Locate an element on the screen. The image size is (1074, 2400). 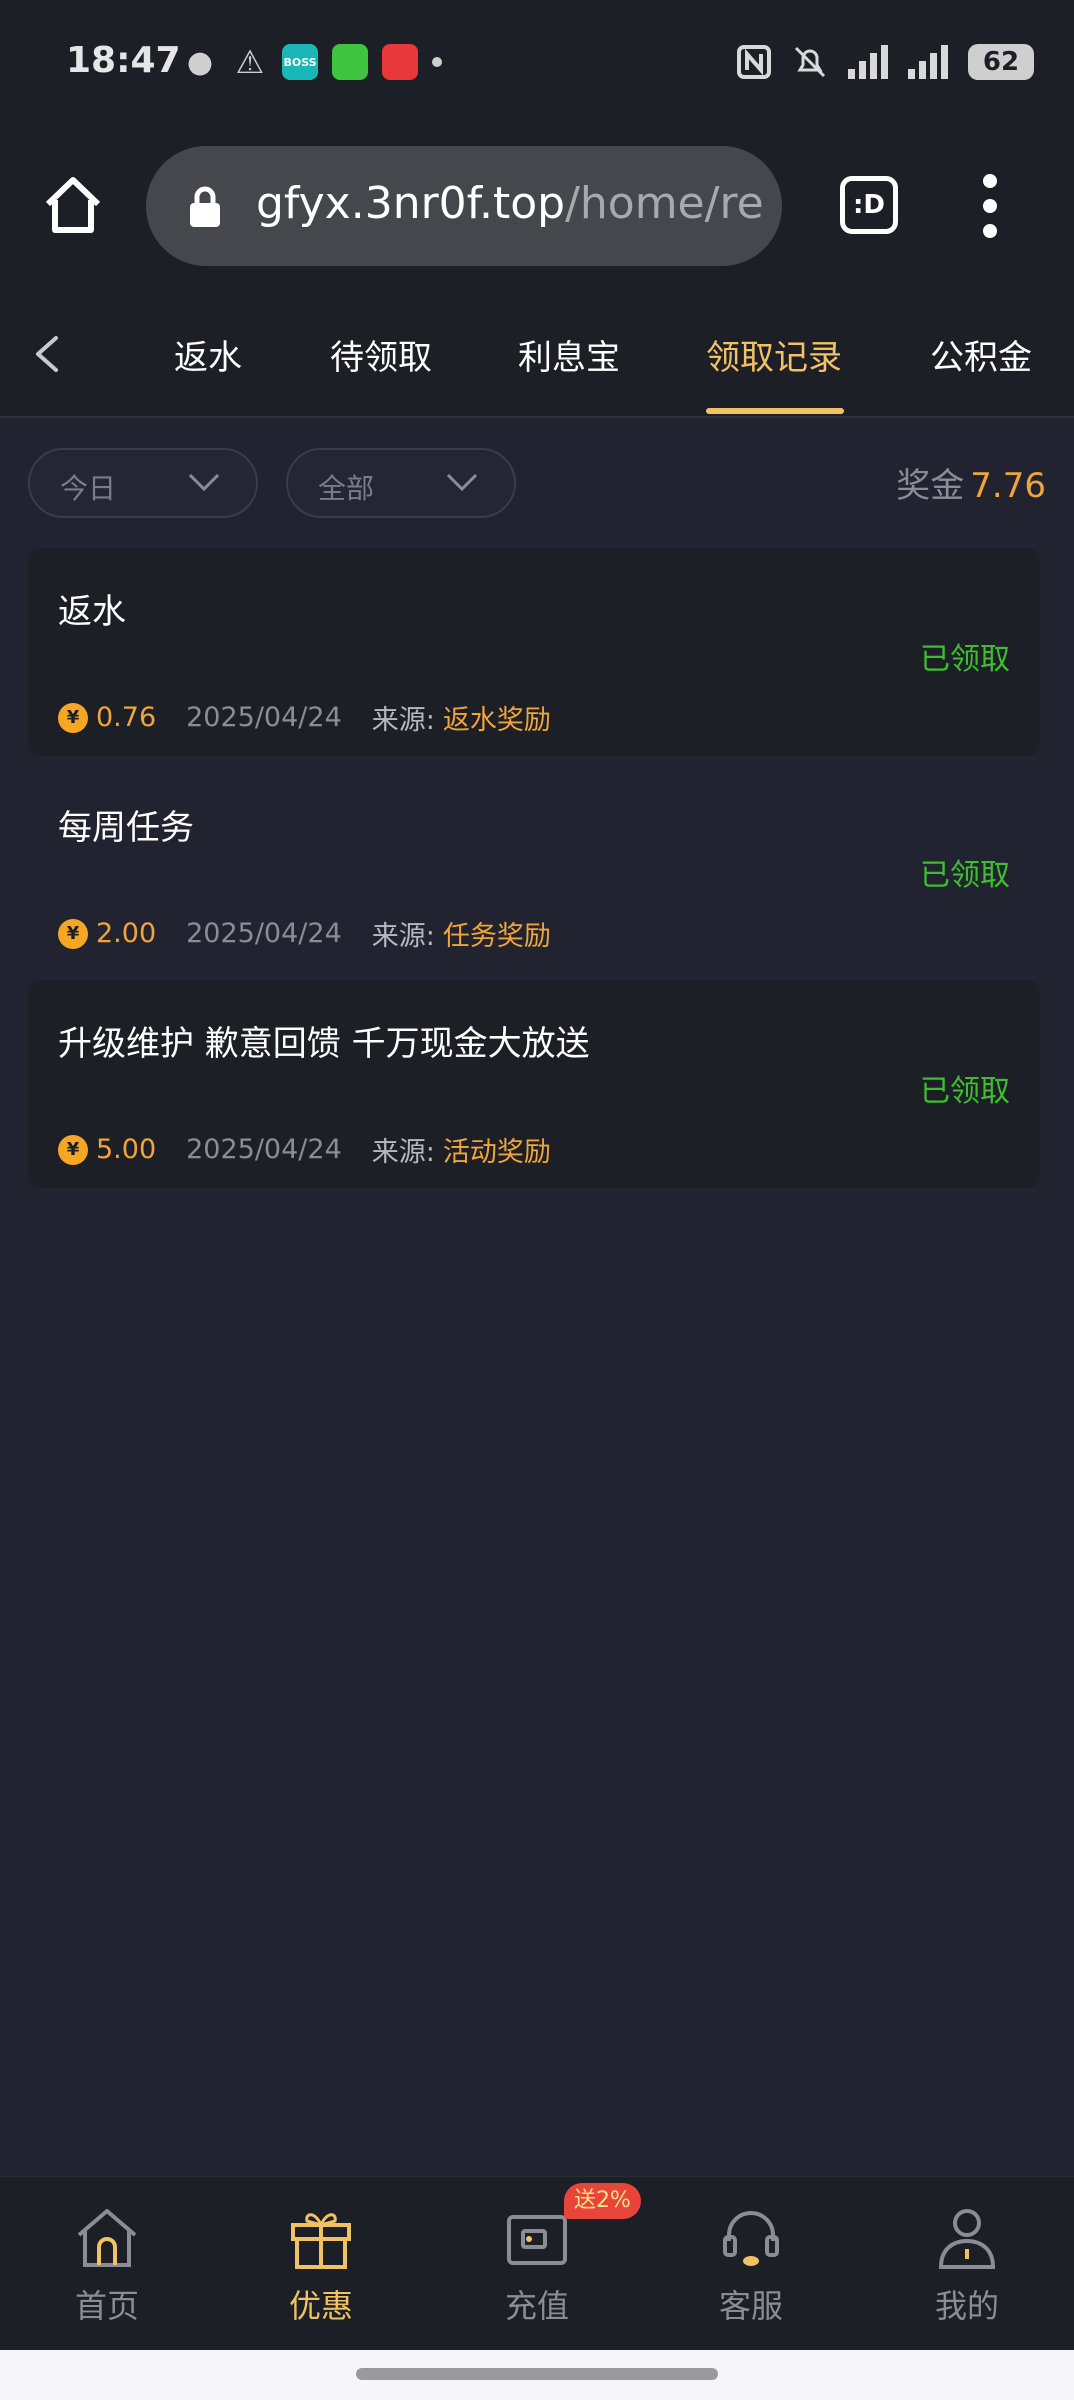
record-title: 返水 is located at coordinates (92, 612).